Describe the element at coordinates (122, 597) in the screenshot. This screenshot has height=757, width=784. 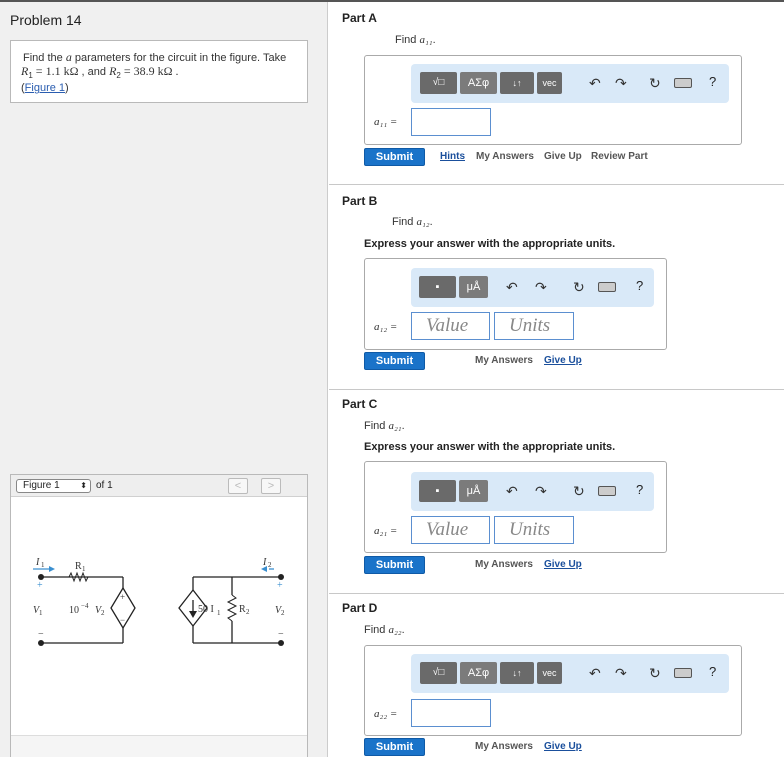
I see `label-src-plus: +` at that location.